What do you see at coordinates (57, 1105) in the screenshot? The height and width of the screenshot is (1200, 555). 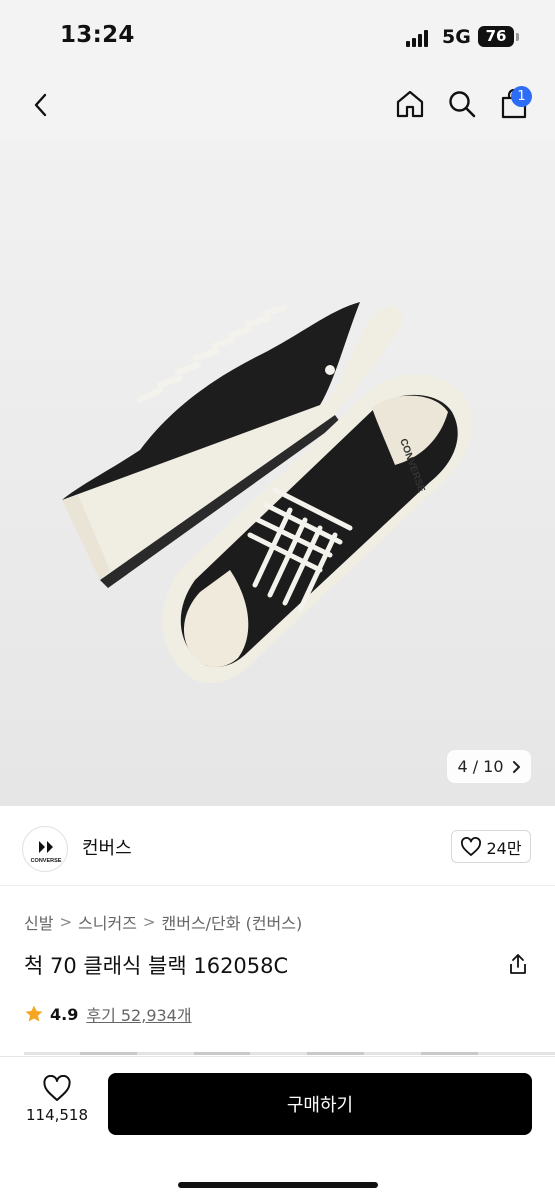 I see `wishlist-button: 114,518` at bounding box center [57, 1105].